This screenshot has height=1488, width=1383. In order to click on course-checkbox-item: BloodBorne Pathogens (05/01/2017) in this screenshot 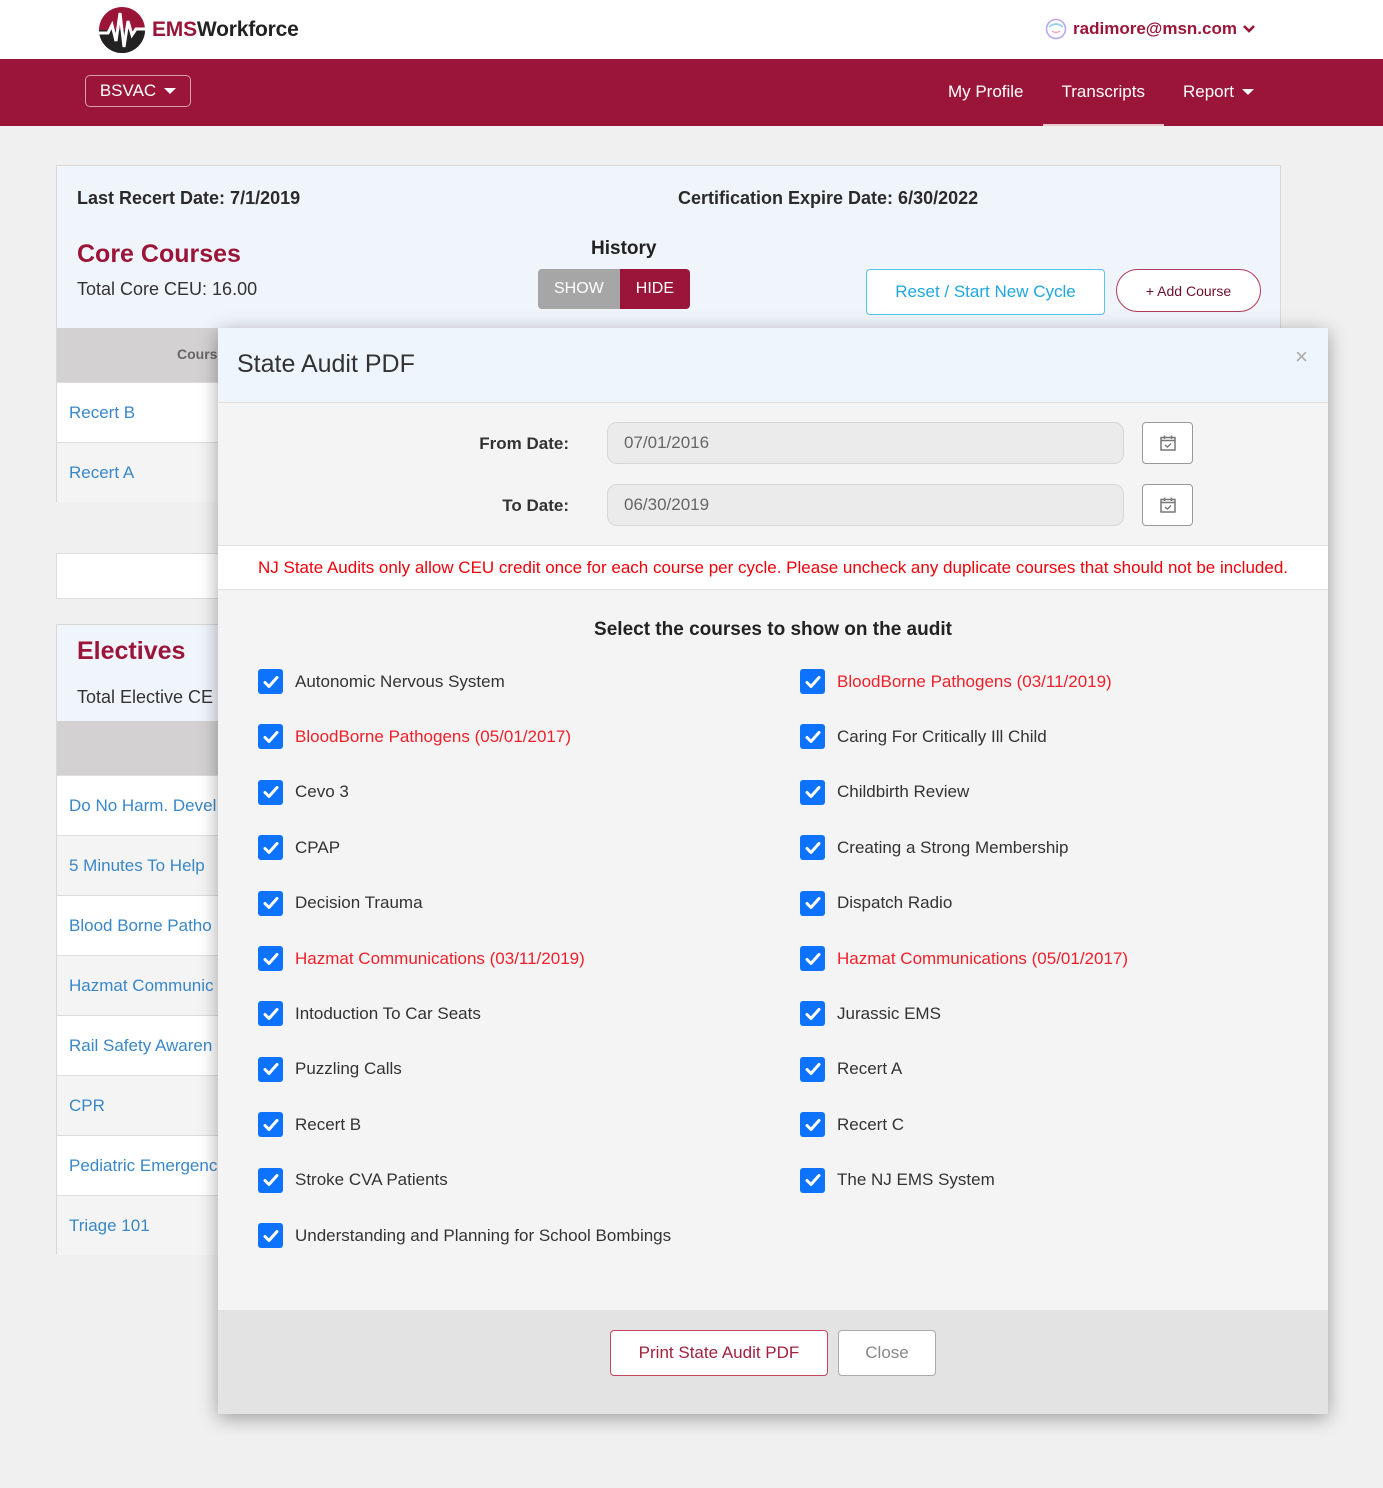, I will do `click(414, 737)`.